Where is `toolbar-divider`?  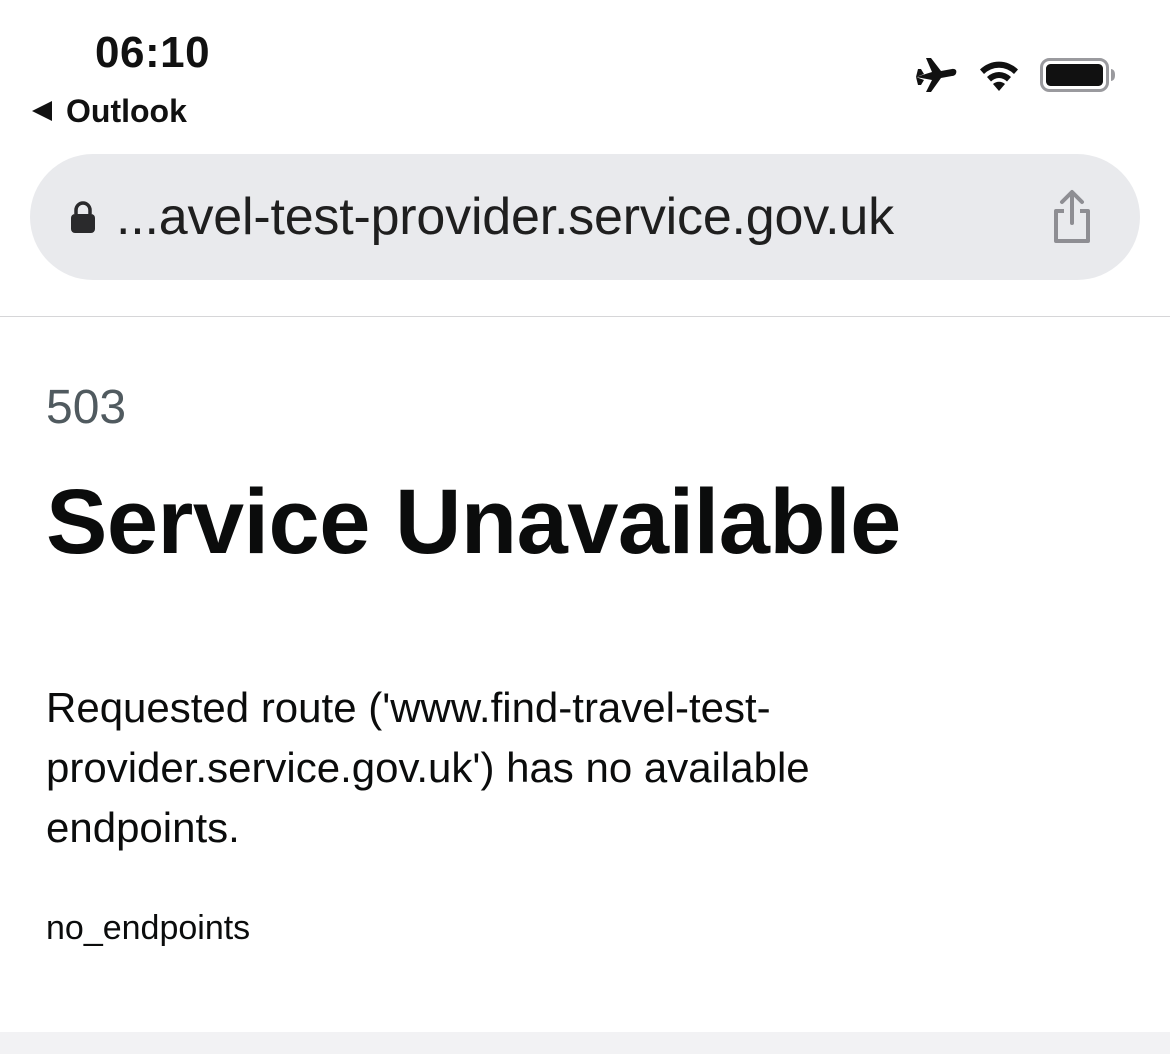
toolbar-divider is located at coordinates (585, 316).